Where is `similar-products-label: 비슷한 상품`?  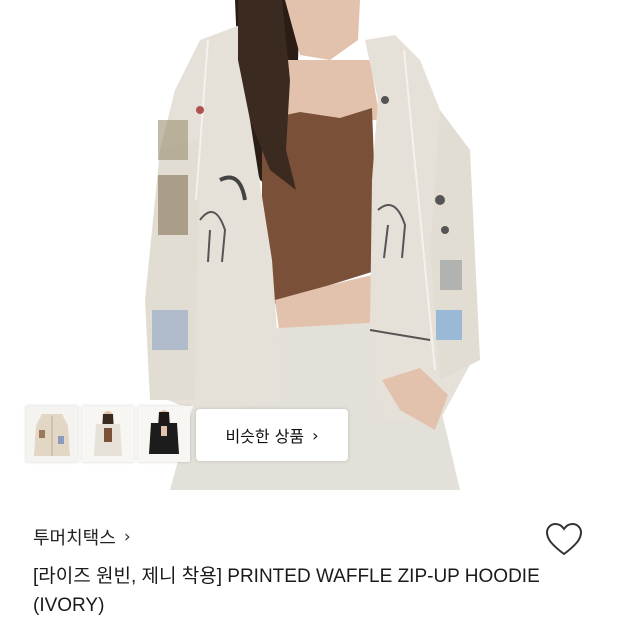 similar-products-label: 비슷한 상품 is located at coordinates (265, 436).